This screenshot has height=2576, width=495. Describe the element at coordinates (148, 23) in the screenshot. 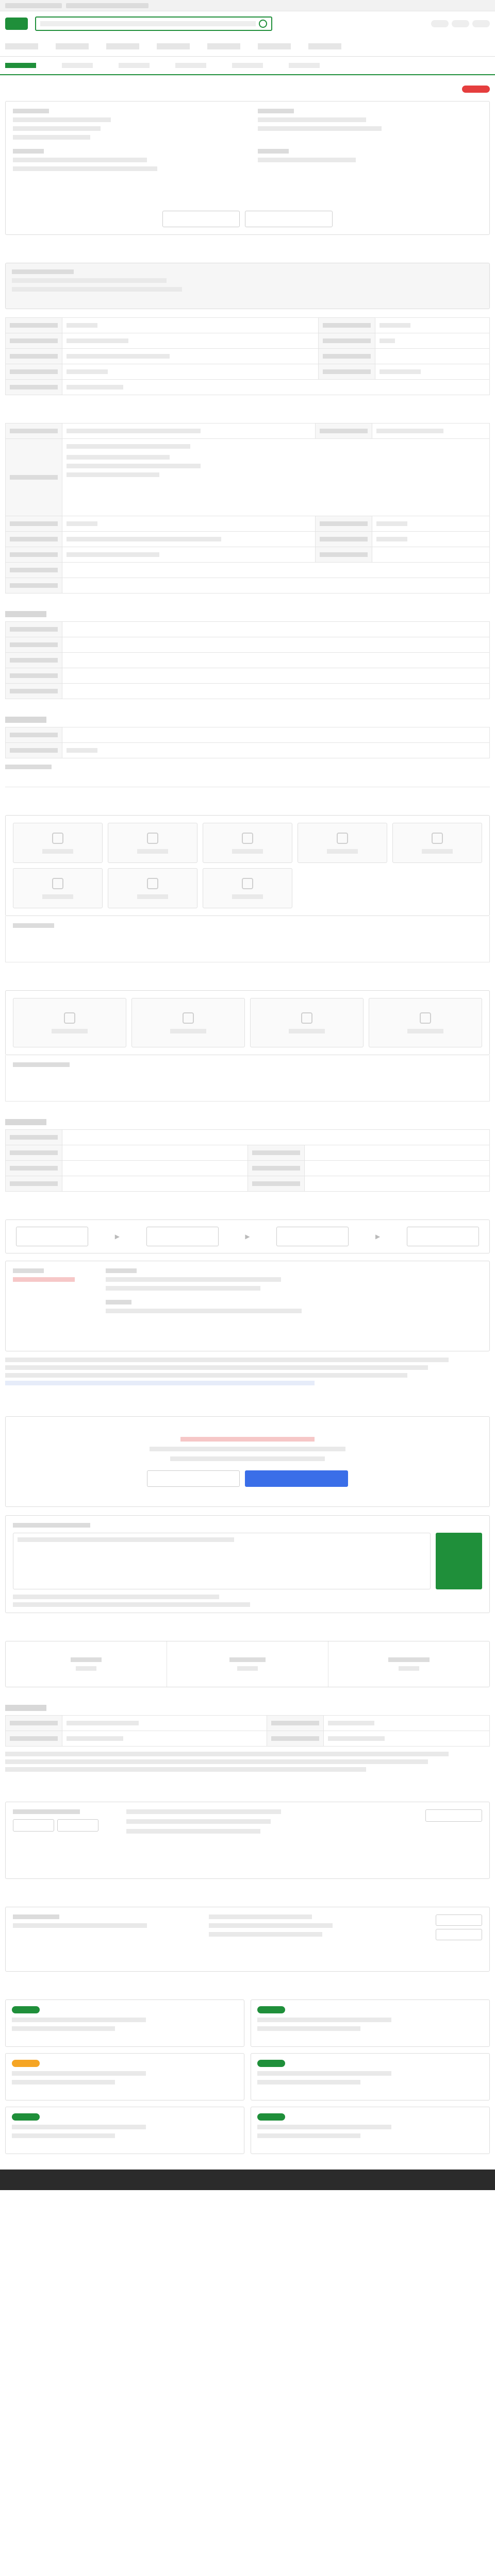

I see `search-placeholder` at that location.